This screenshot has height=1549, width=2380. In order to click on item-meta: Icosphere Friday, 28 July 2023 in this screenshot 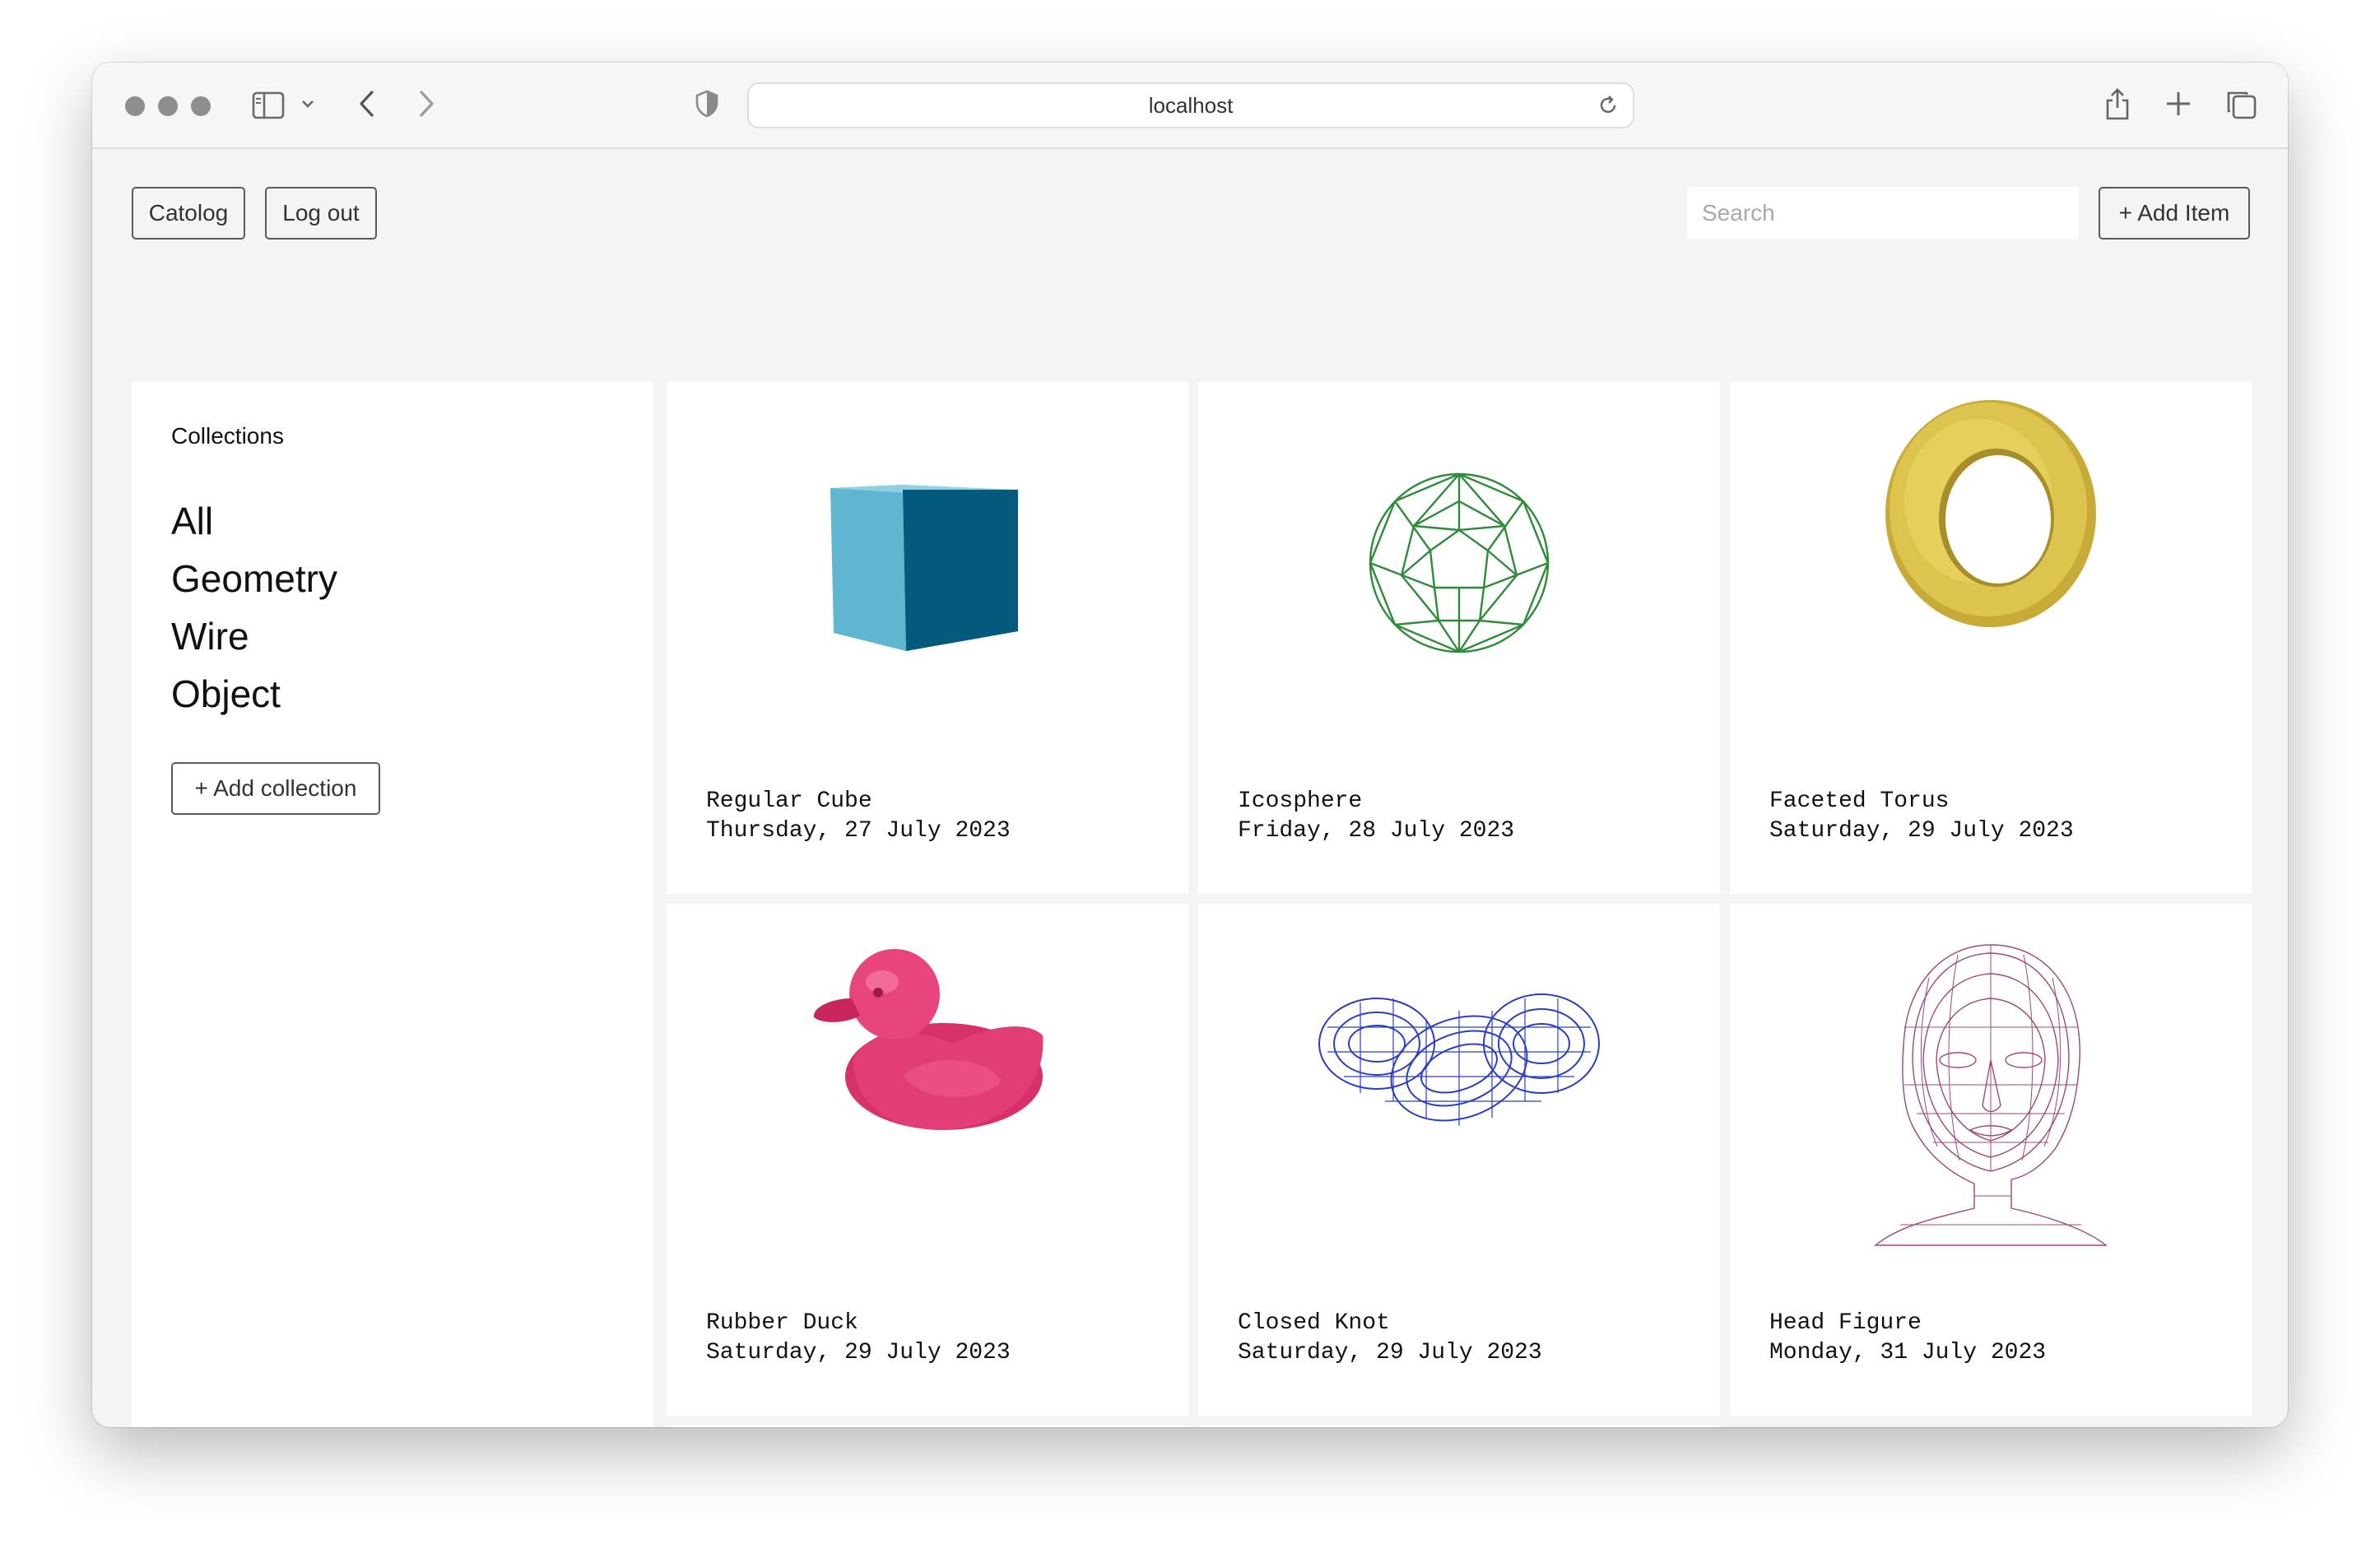, I will do `click(1376, 817)`.